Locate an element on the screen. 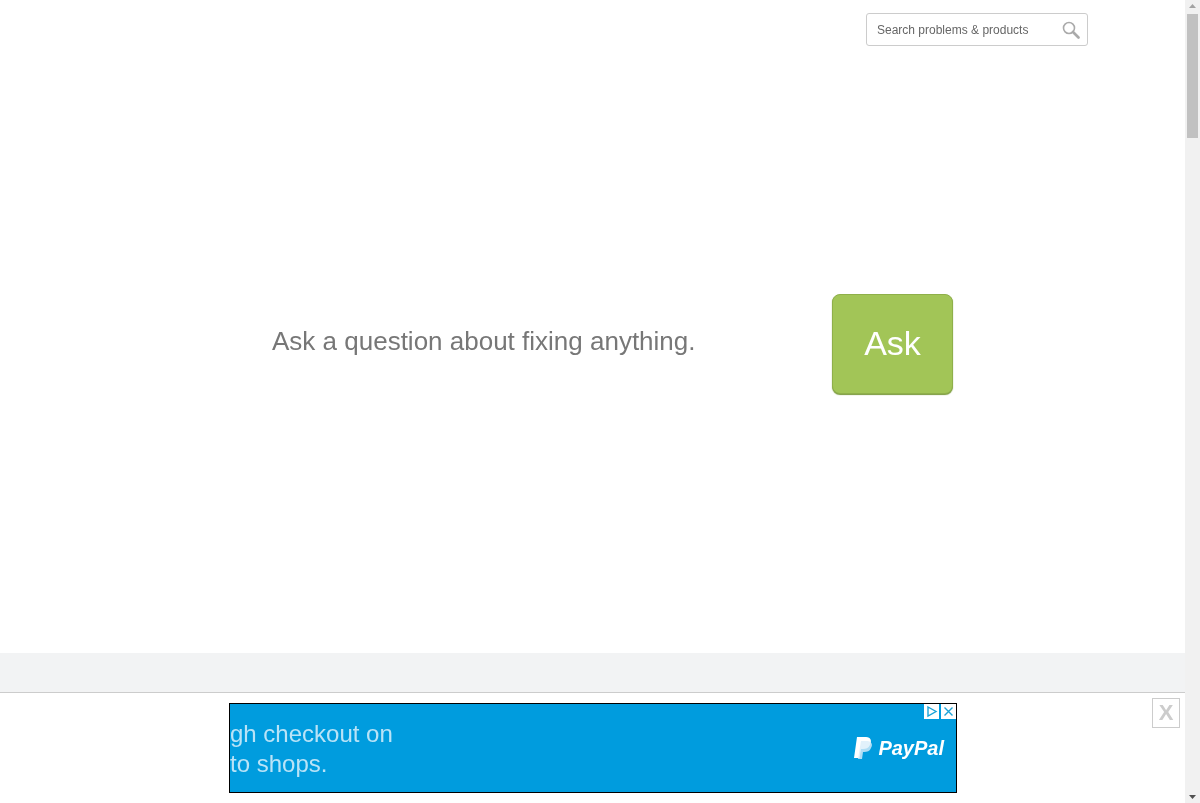 This screenshot has height=803, width=1200. prompt-text: Ask a question about fixing anything. is located at coordinates (484, 341).